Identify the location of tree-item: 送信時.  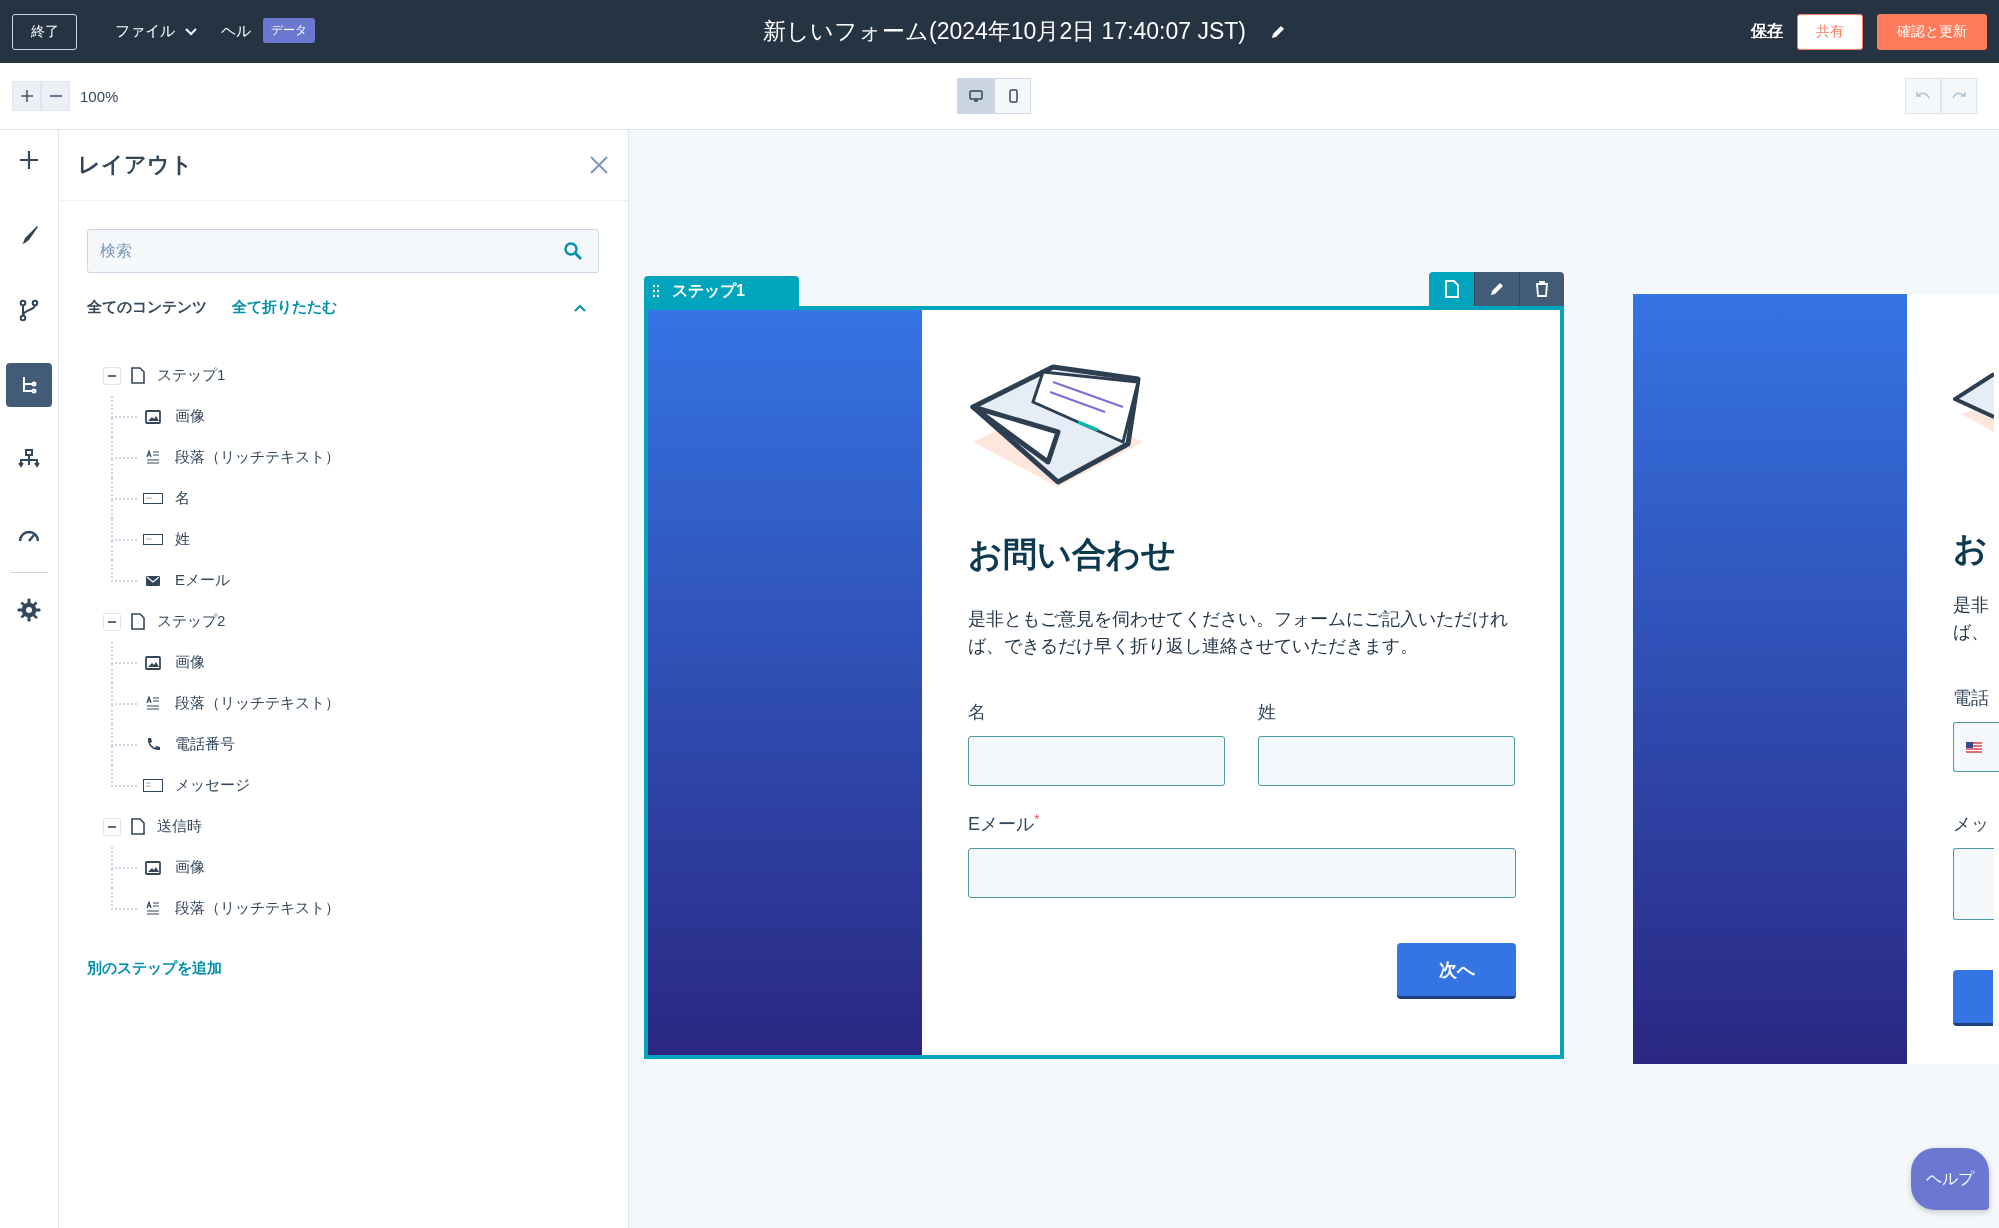
(179, 826).